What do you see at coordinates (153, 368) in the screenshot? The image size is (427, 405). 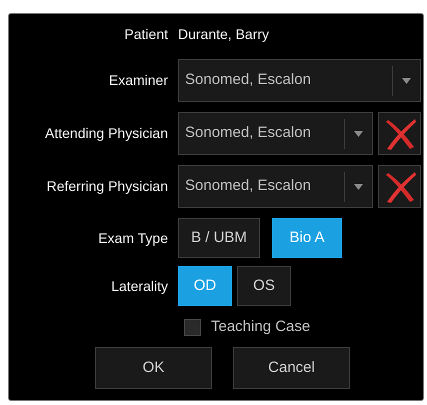 I see `dialog-button: OK` at bounding box center [153, 368].